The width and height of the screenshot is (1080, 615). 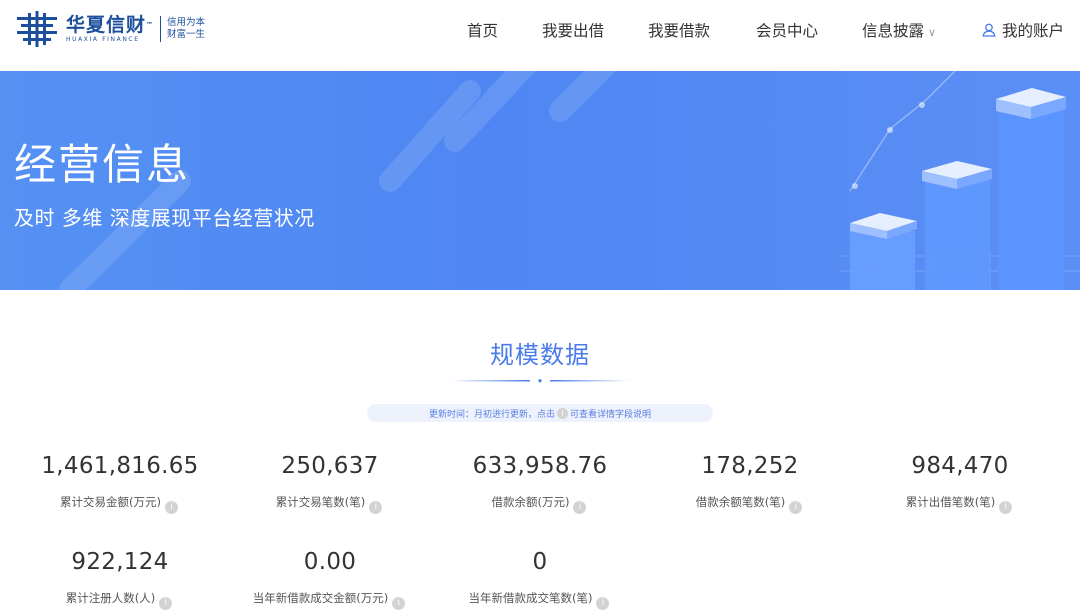 I want to click on stat-value: 0, so click(x=540, y=562).